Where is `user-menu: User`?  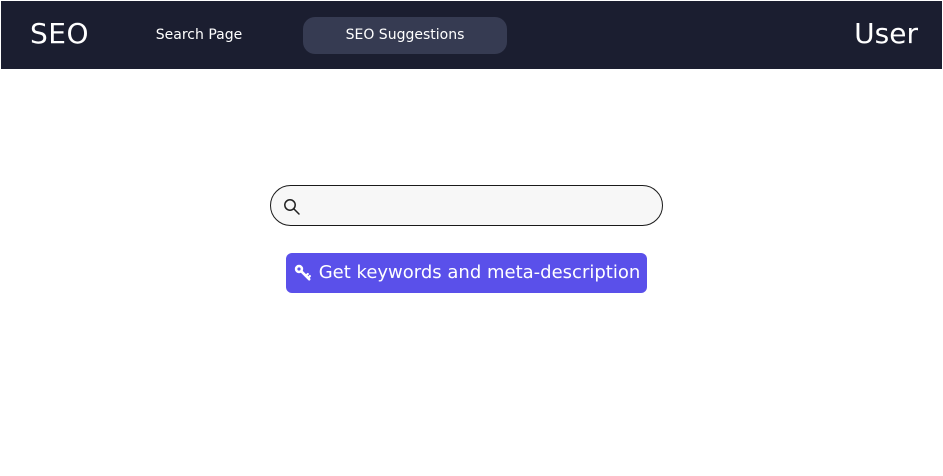
user-menu: User is located at coordinates (886, 34).